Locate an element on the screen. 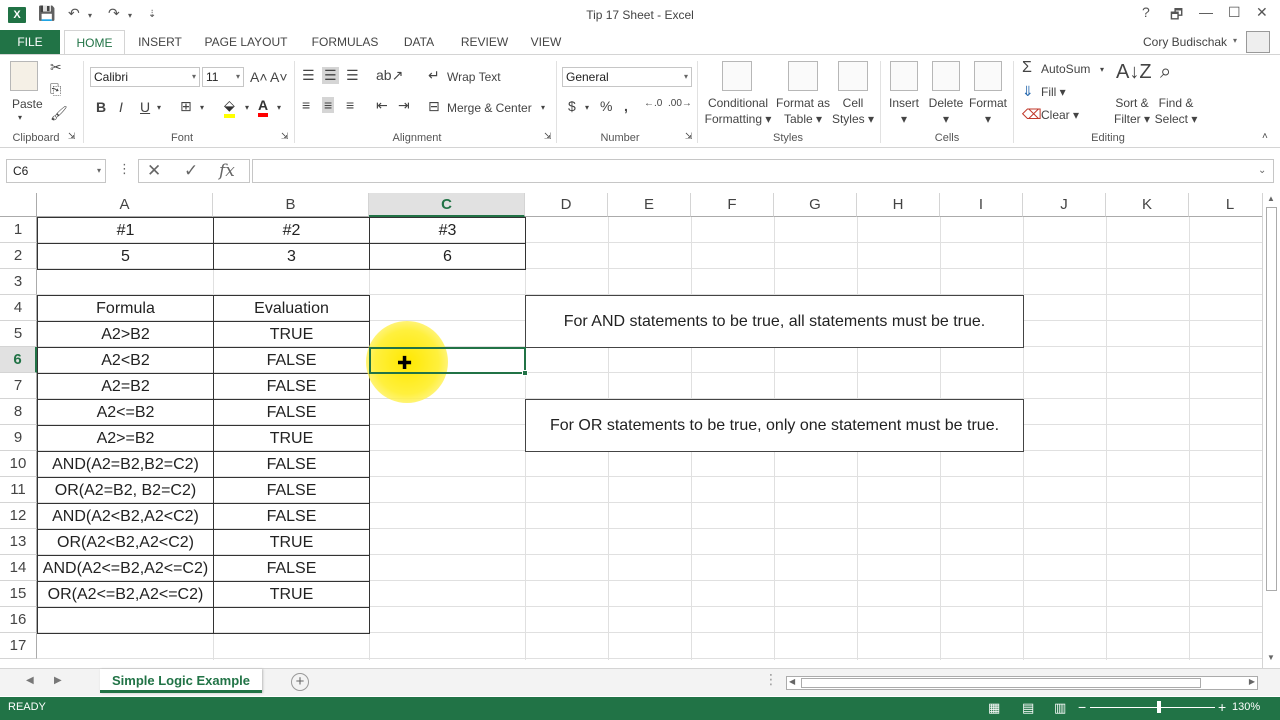 This screenshot has height=720, width=1280. row-header: 2 is located at coordinates (18, 256).